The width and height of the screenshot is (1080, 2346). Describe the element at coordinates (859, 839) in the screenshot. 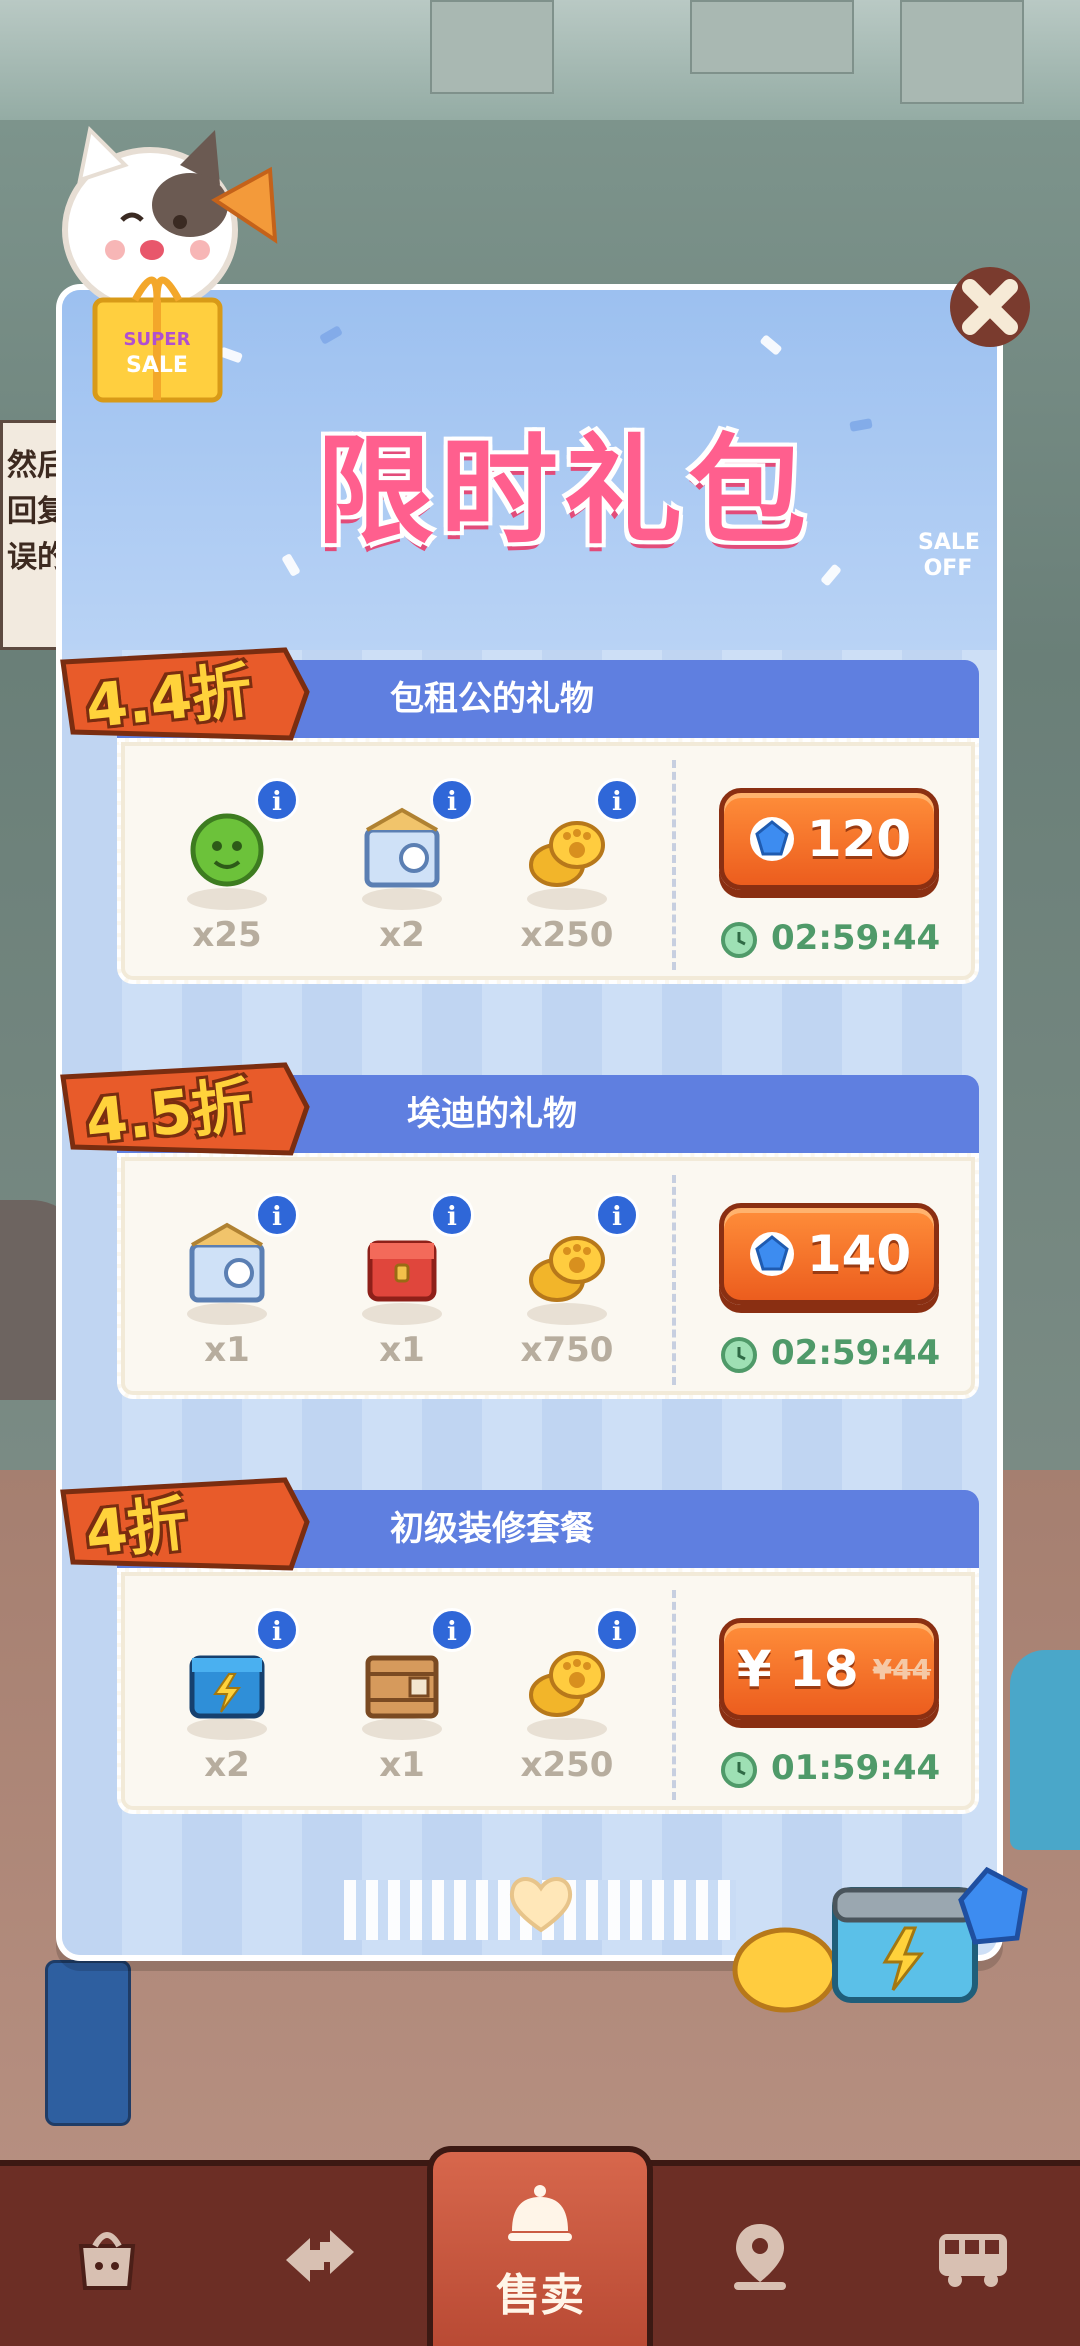

I see `price-label: 120` at that location.